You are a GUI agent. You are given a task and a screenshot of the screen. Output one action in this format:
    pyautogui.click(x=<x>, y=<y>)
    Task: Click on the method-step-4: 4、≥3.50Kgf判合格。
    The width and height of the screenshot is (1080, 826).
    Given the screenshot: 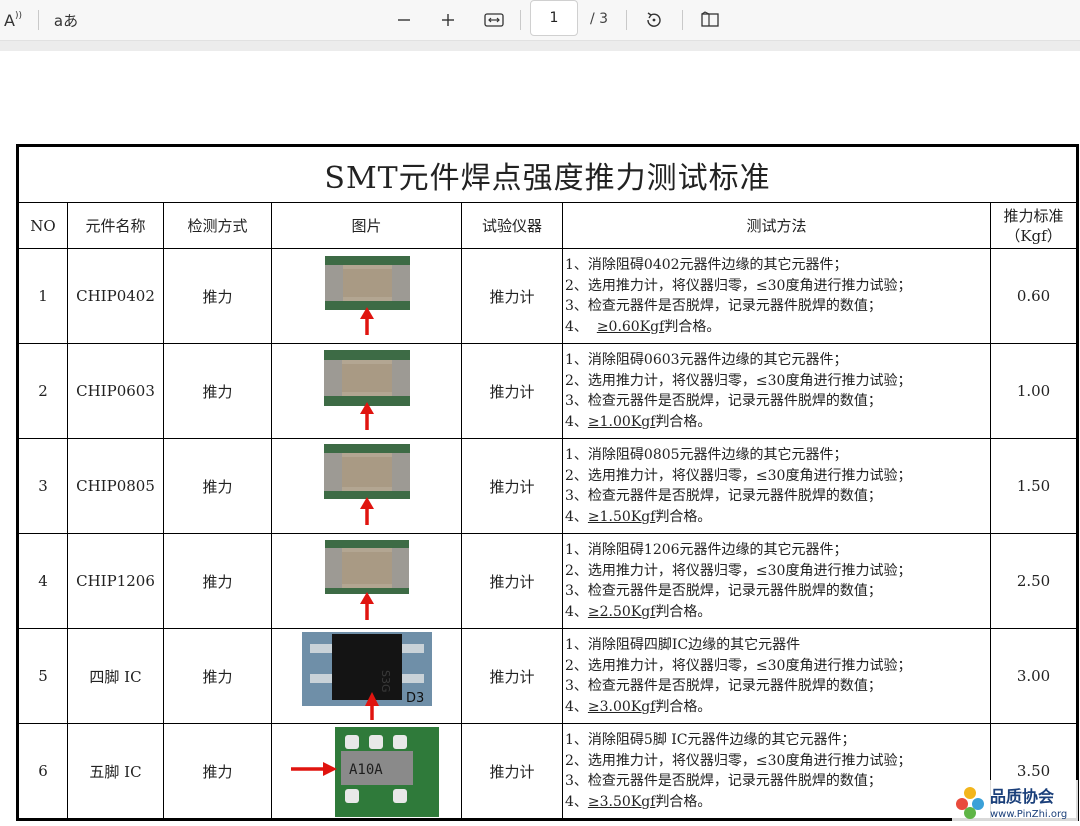 What is the action you would take?
    pyautogui.click(x=638, y=801)
    